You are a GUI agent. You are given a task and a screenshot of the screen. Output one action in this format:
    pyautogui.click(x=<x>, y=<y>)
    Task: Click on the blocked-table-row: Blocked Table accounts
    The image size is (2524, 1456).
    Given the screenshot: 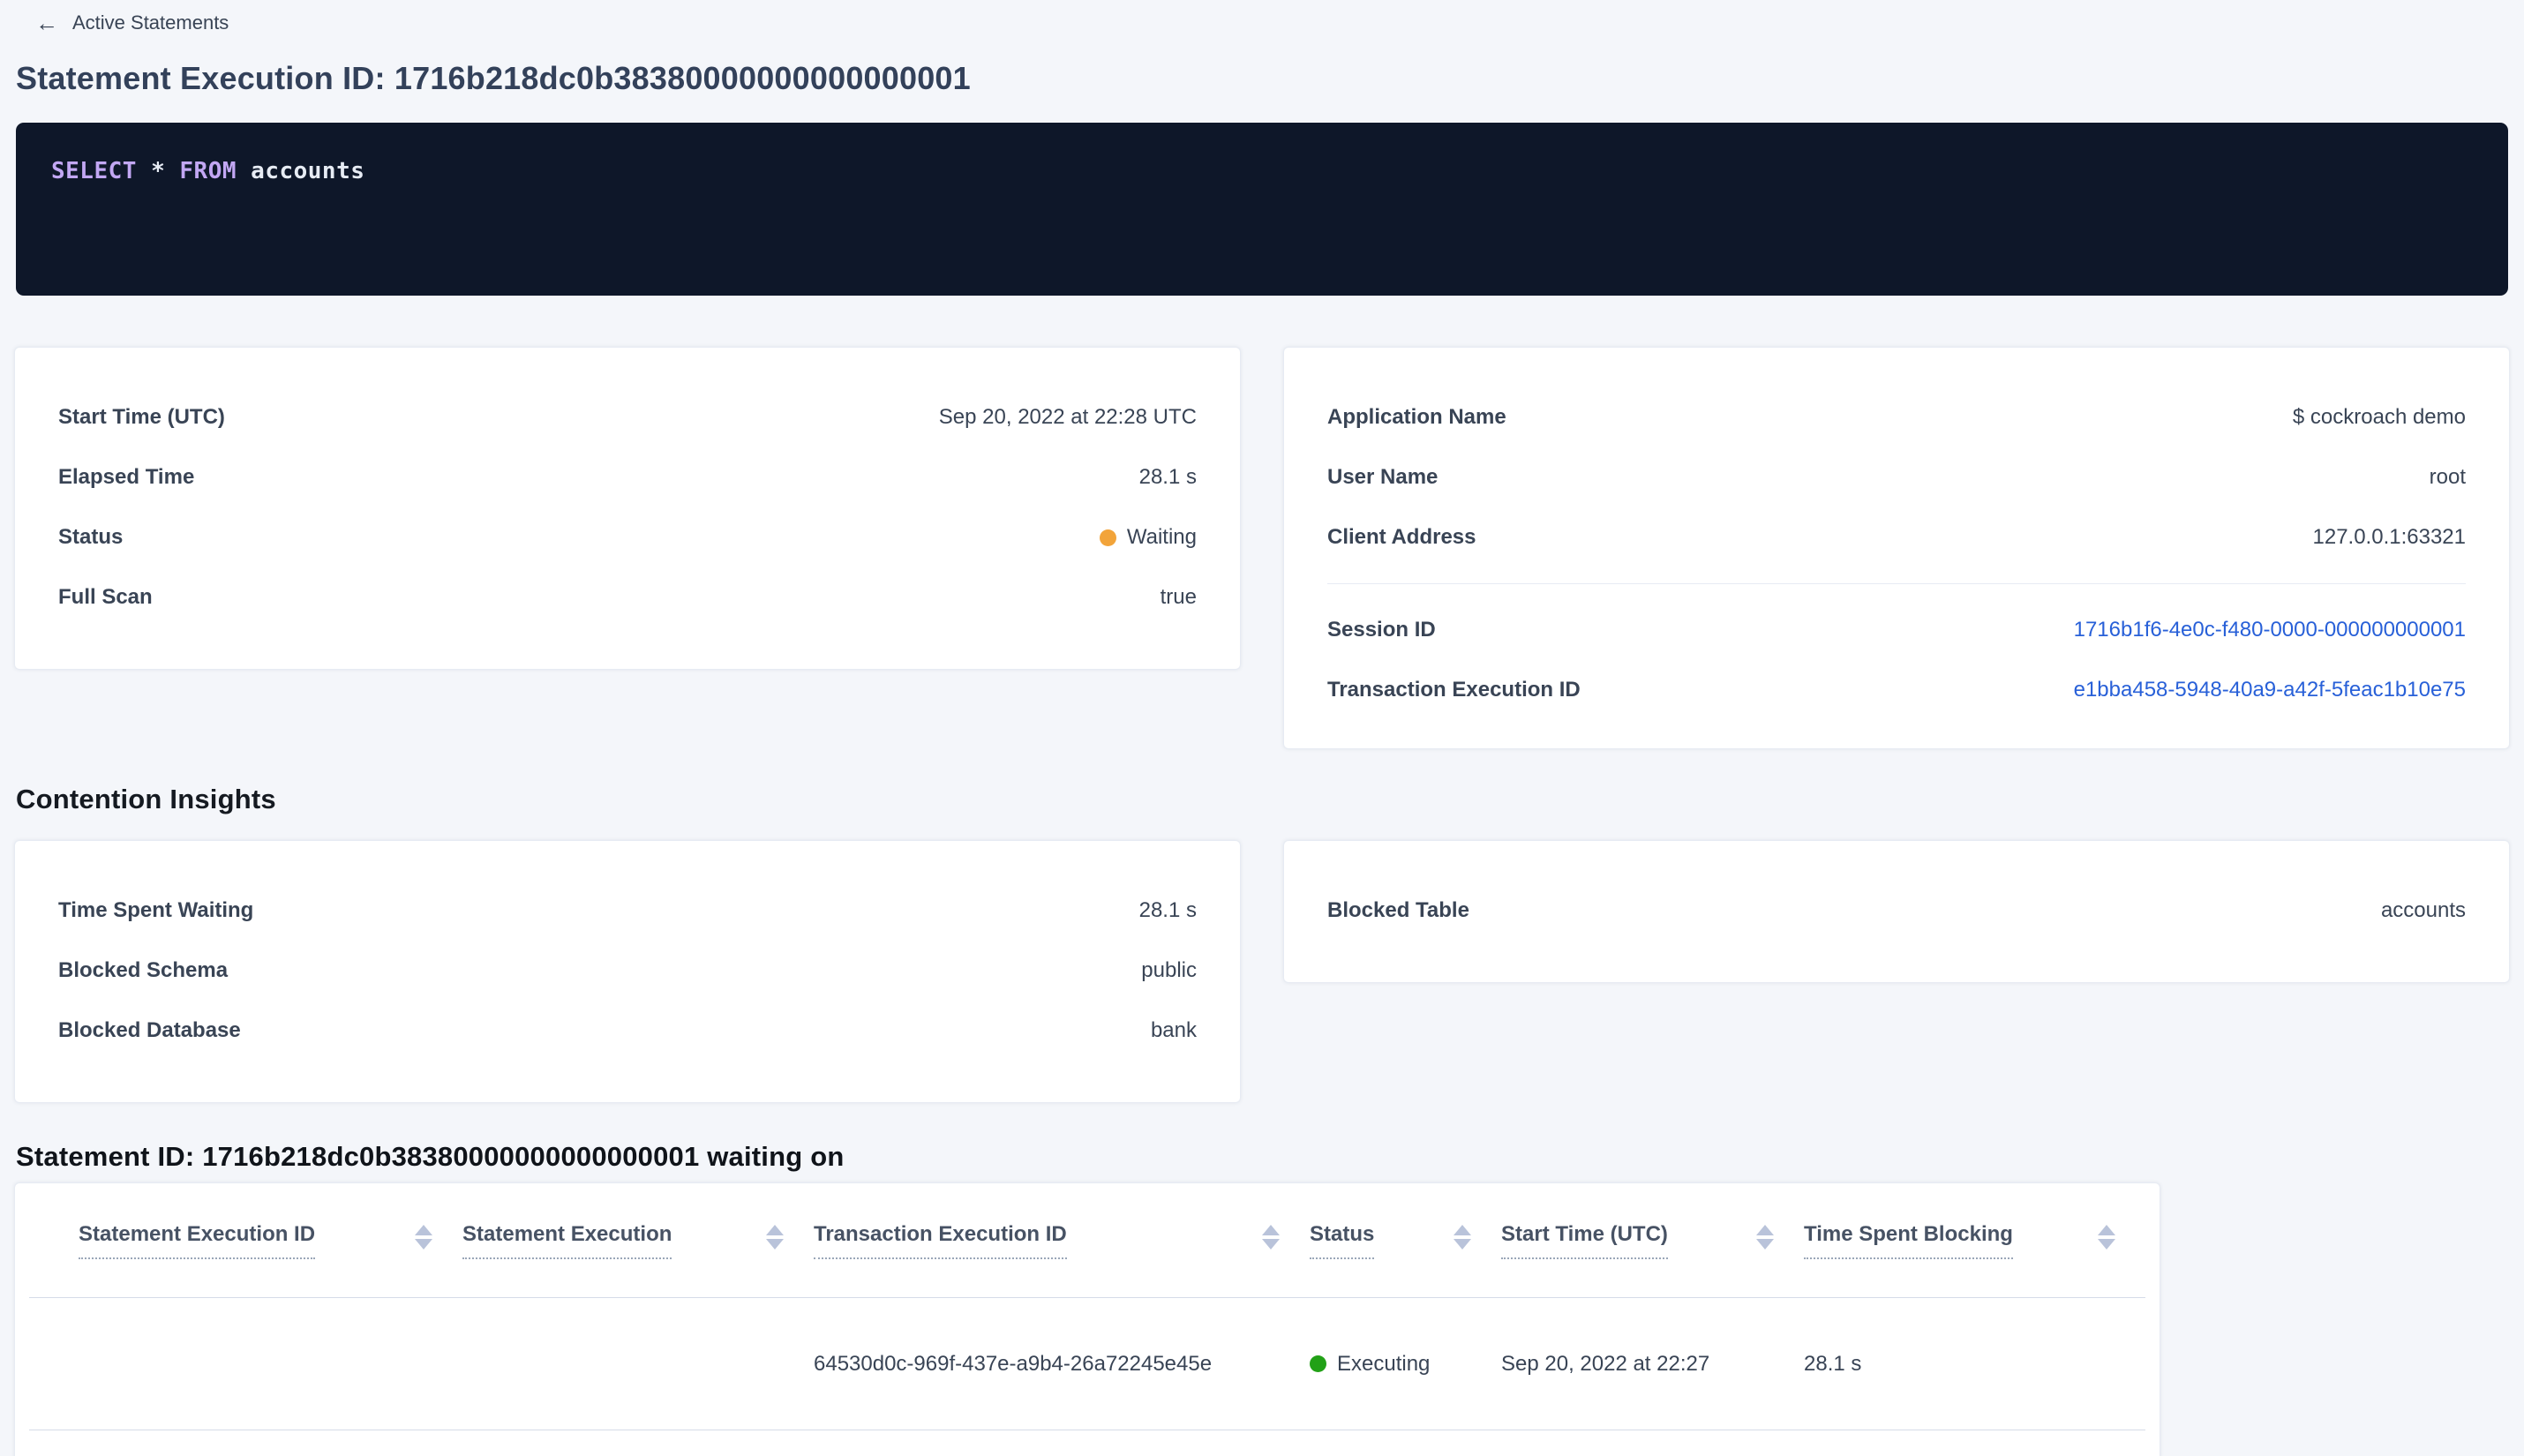 What is the action you would take?
    pyautogui.click(x=1896, y=911)
    